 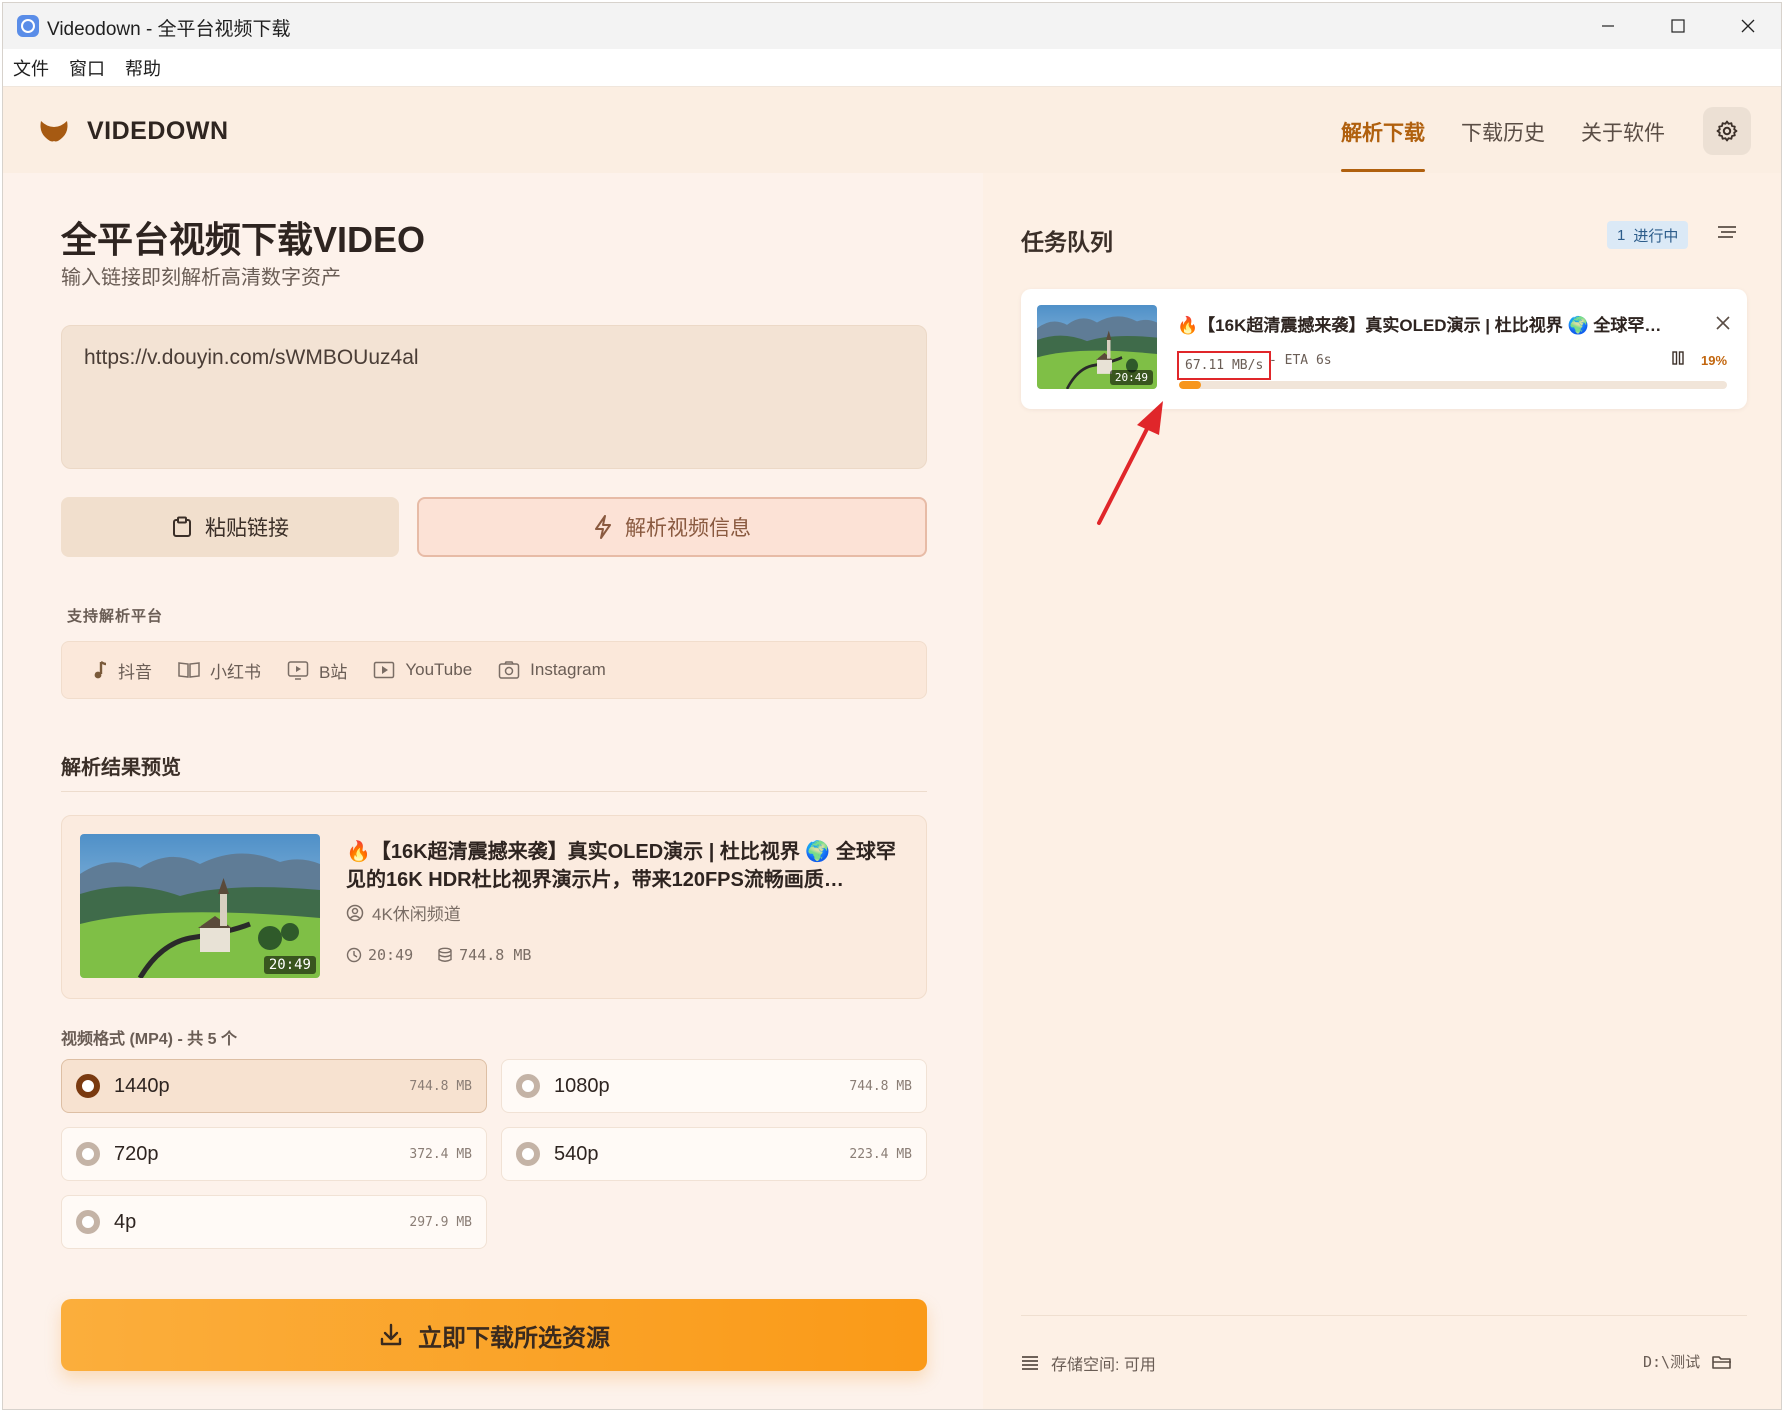 What do you see at coordinates (892, 68) in the screenshot?
I see `menu-bar: 文件 窗口 帮助` at bounding box center [892, 68].